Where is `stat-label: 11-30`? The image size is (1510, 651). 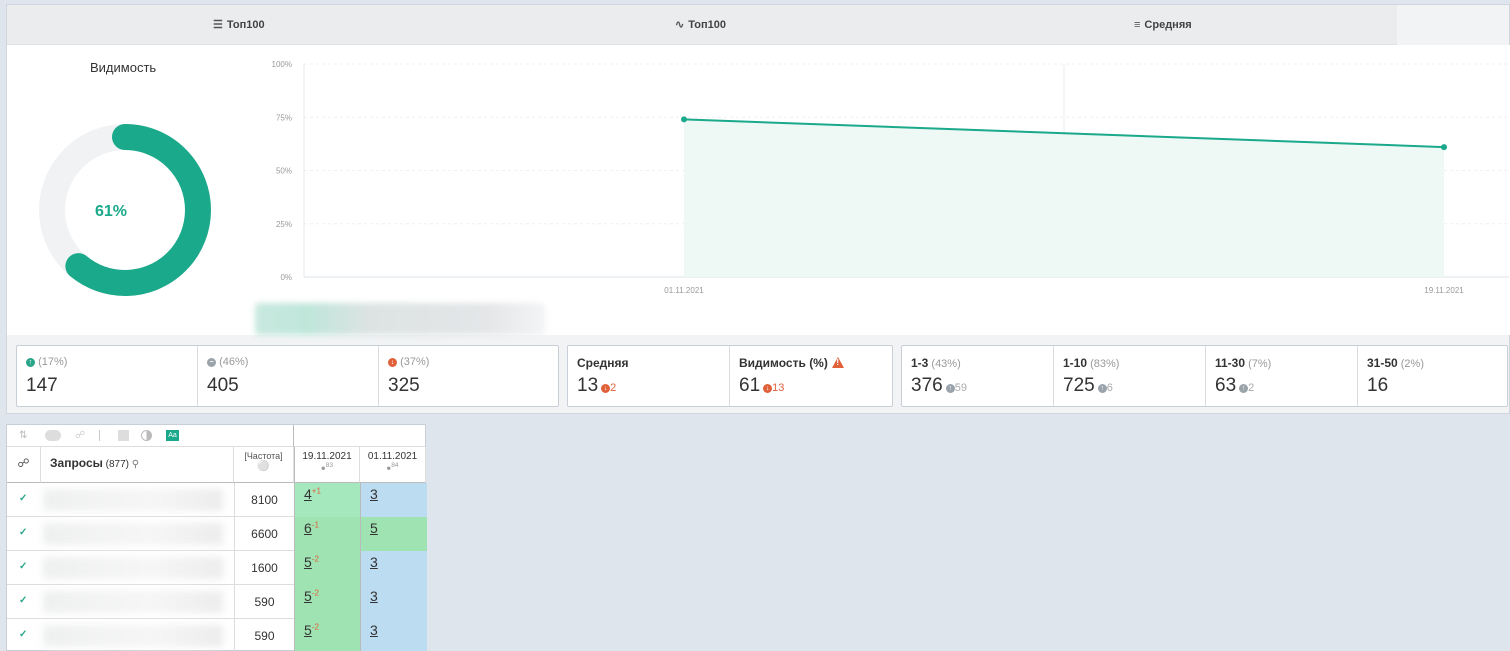 stat-label: 11-30 is located at coordinates (1230, 363).